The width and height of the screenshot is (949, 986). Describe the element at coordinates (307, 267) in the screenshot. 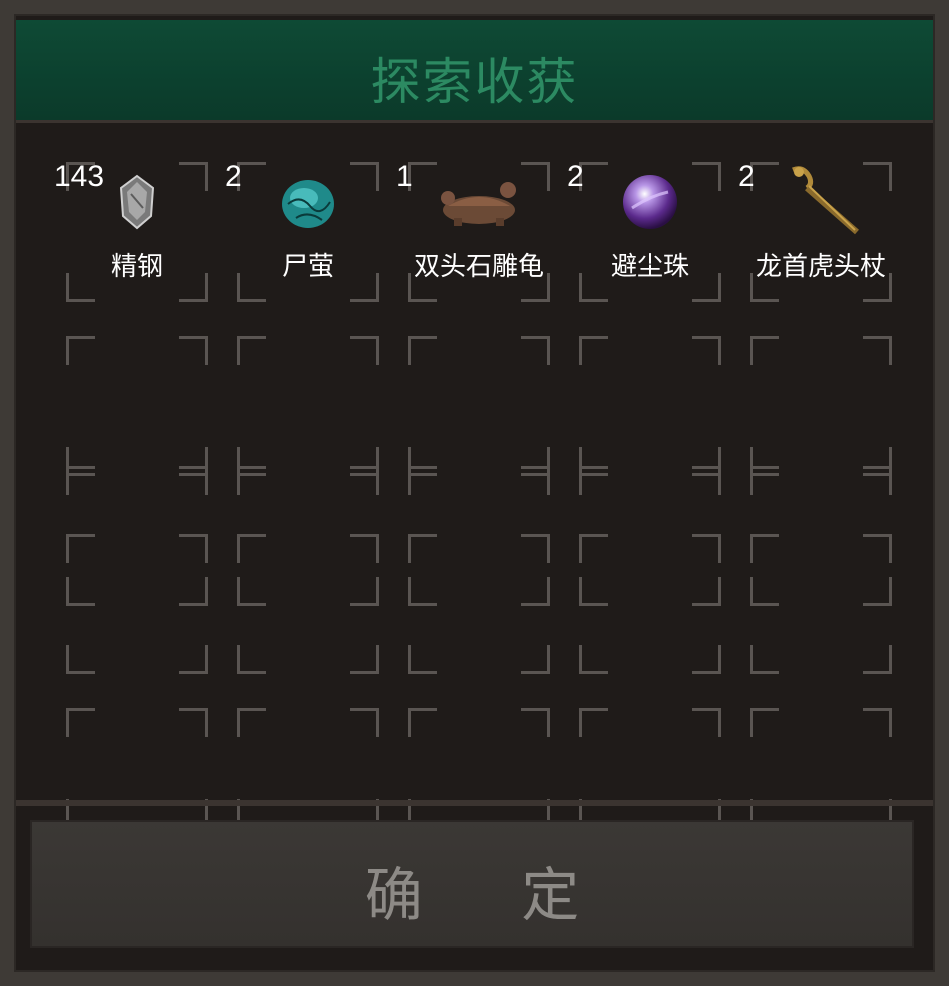

I see `item-name: 尸萤` at that location.